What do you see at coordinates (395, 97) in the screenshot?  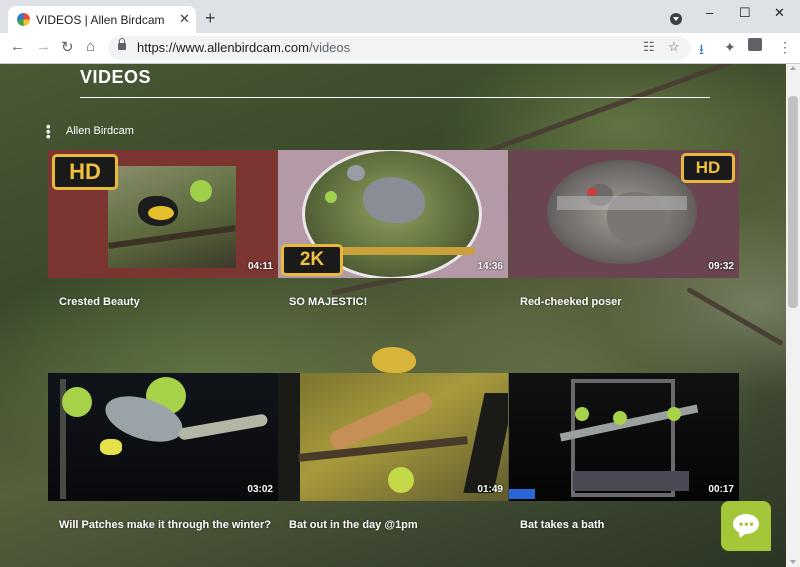 I see `title-divider` at bounding box center [395, 97].